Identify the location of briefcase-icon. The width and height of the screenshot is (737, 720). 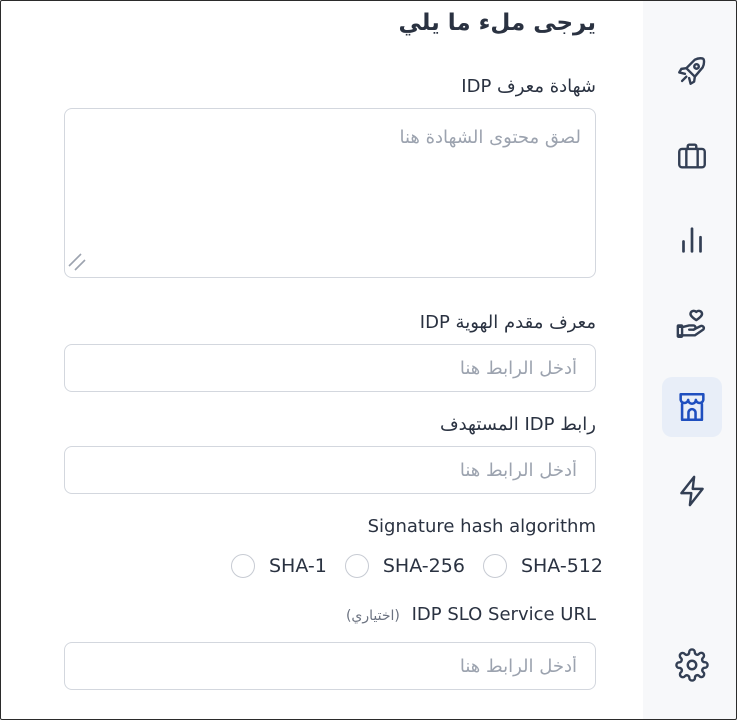
(692, 156).